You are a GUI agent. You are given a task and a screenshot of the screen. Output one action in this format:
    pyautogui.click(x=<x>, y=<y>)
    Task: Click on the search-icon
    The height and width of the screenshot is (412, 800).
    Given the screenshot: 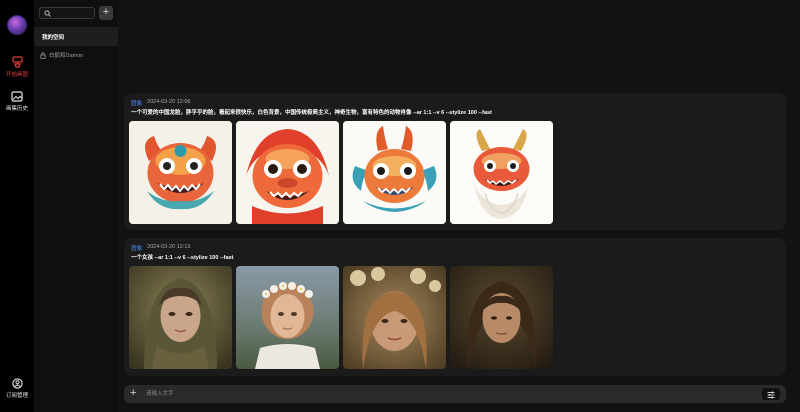 What is the action you would take?
    pyautogui.click(x=47, y=13)
    